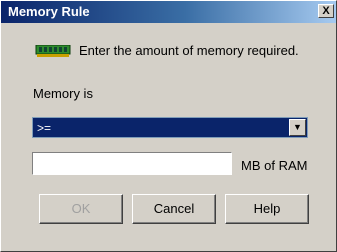 This screenshot has width=337, height=252. Describe the element at coordinates (297, 127) in the screenshot. I see `chevron-down-icon: ▼` at that location.